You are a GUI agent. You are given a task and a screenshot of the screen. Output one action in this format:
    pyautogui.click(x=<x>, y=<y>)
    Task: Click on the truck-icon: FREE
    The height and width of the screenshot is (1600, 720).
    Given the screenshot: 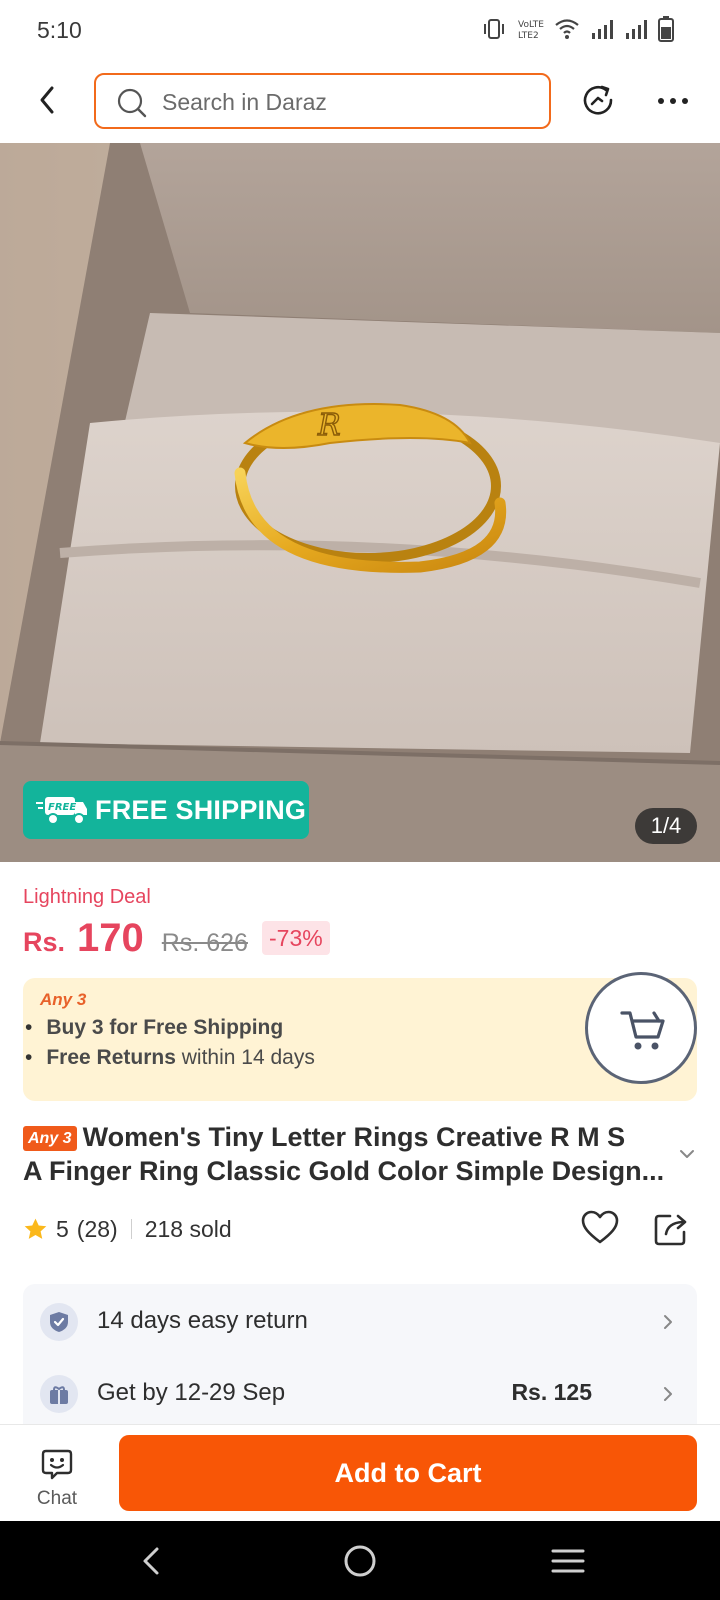 What is the action you would take?
    pyautogui.click(x=61, y=811)
    